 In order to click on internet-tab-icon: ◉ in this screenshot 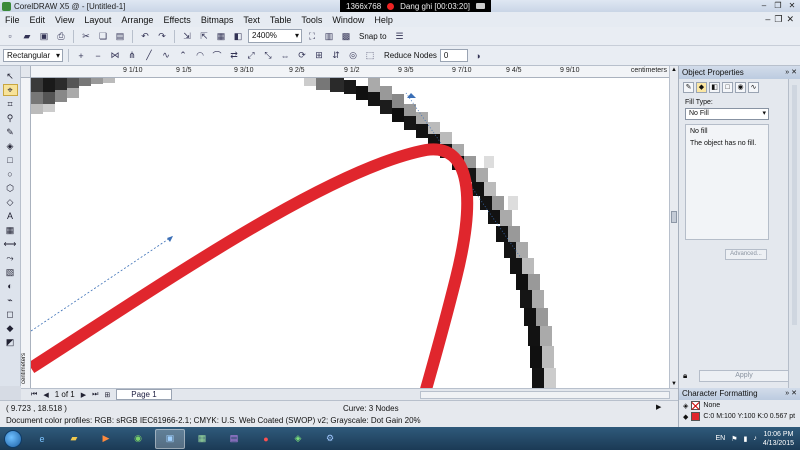, I will do `click(740, 87)`.